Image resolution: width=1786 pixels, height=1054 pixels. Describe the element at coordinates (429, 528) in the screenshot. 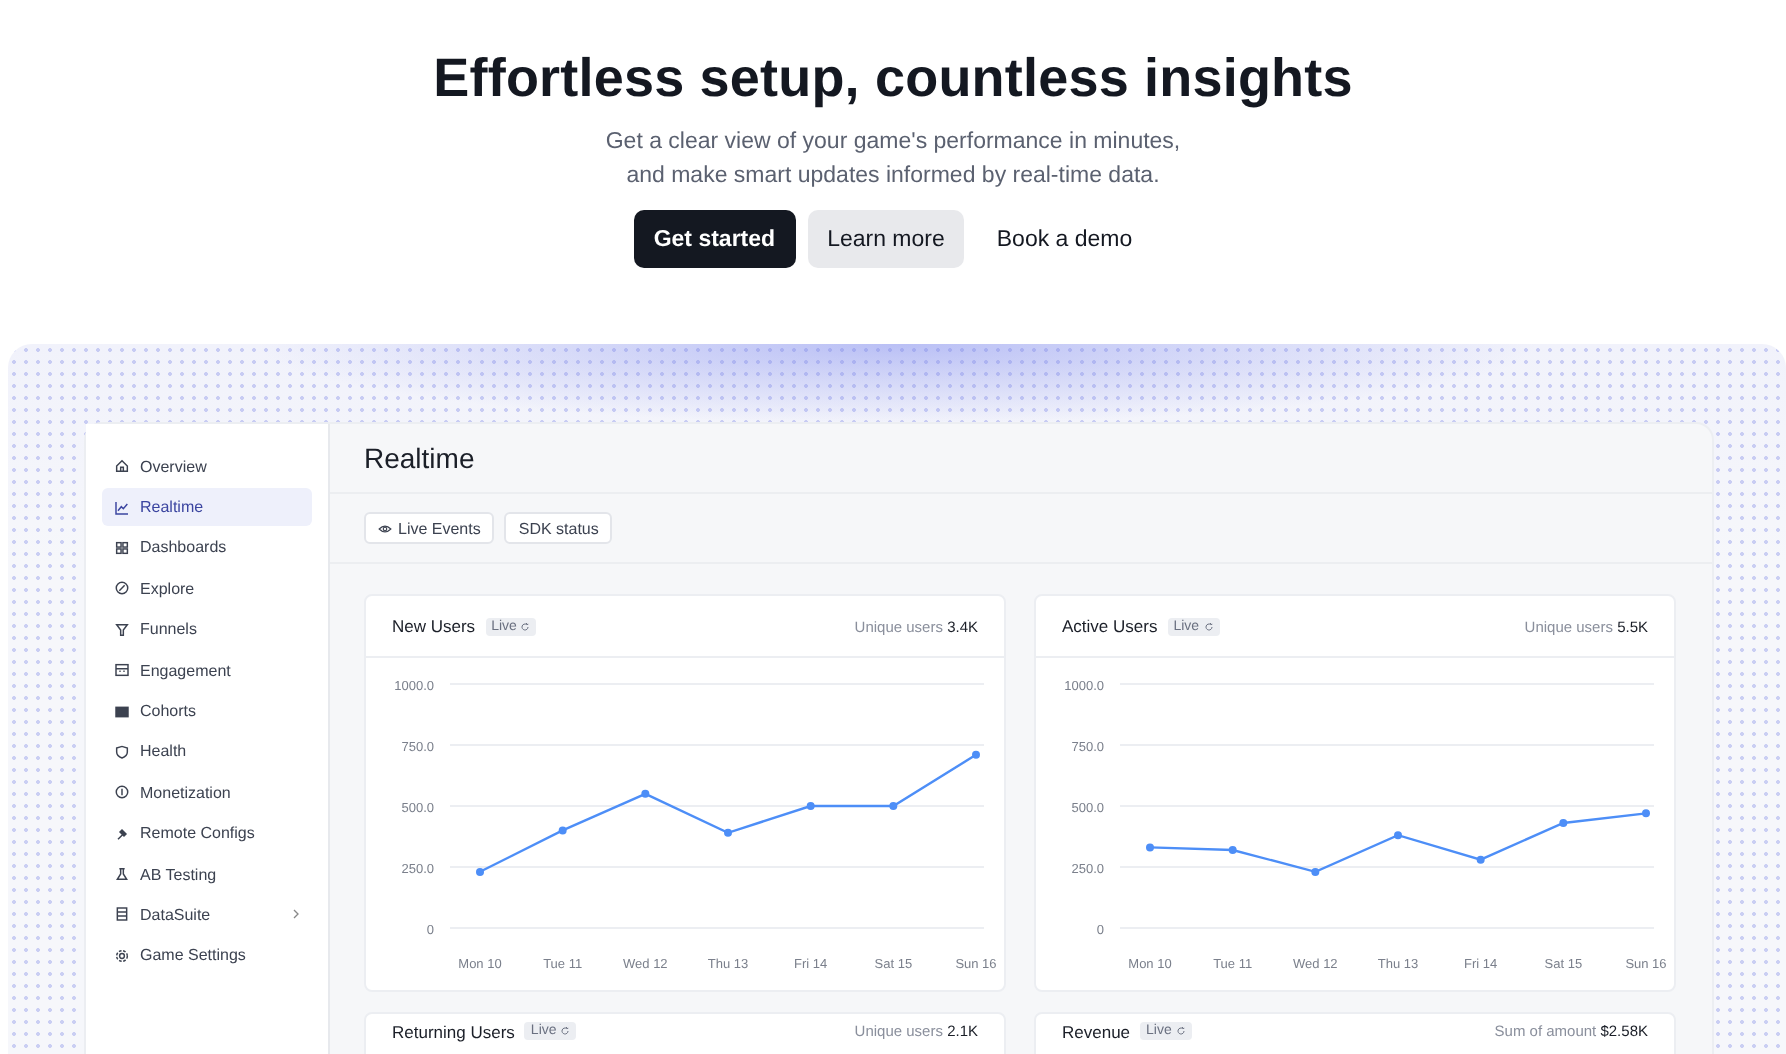

I see `tab-button: Live Events` at that location.